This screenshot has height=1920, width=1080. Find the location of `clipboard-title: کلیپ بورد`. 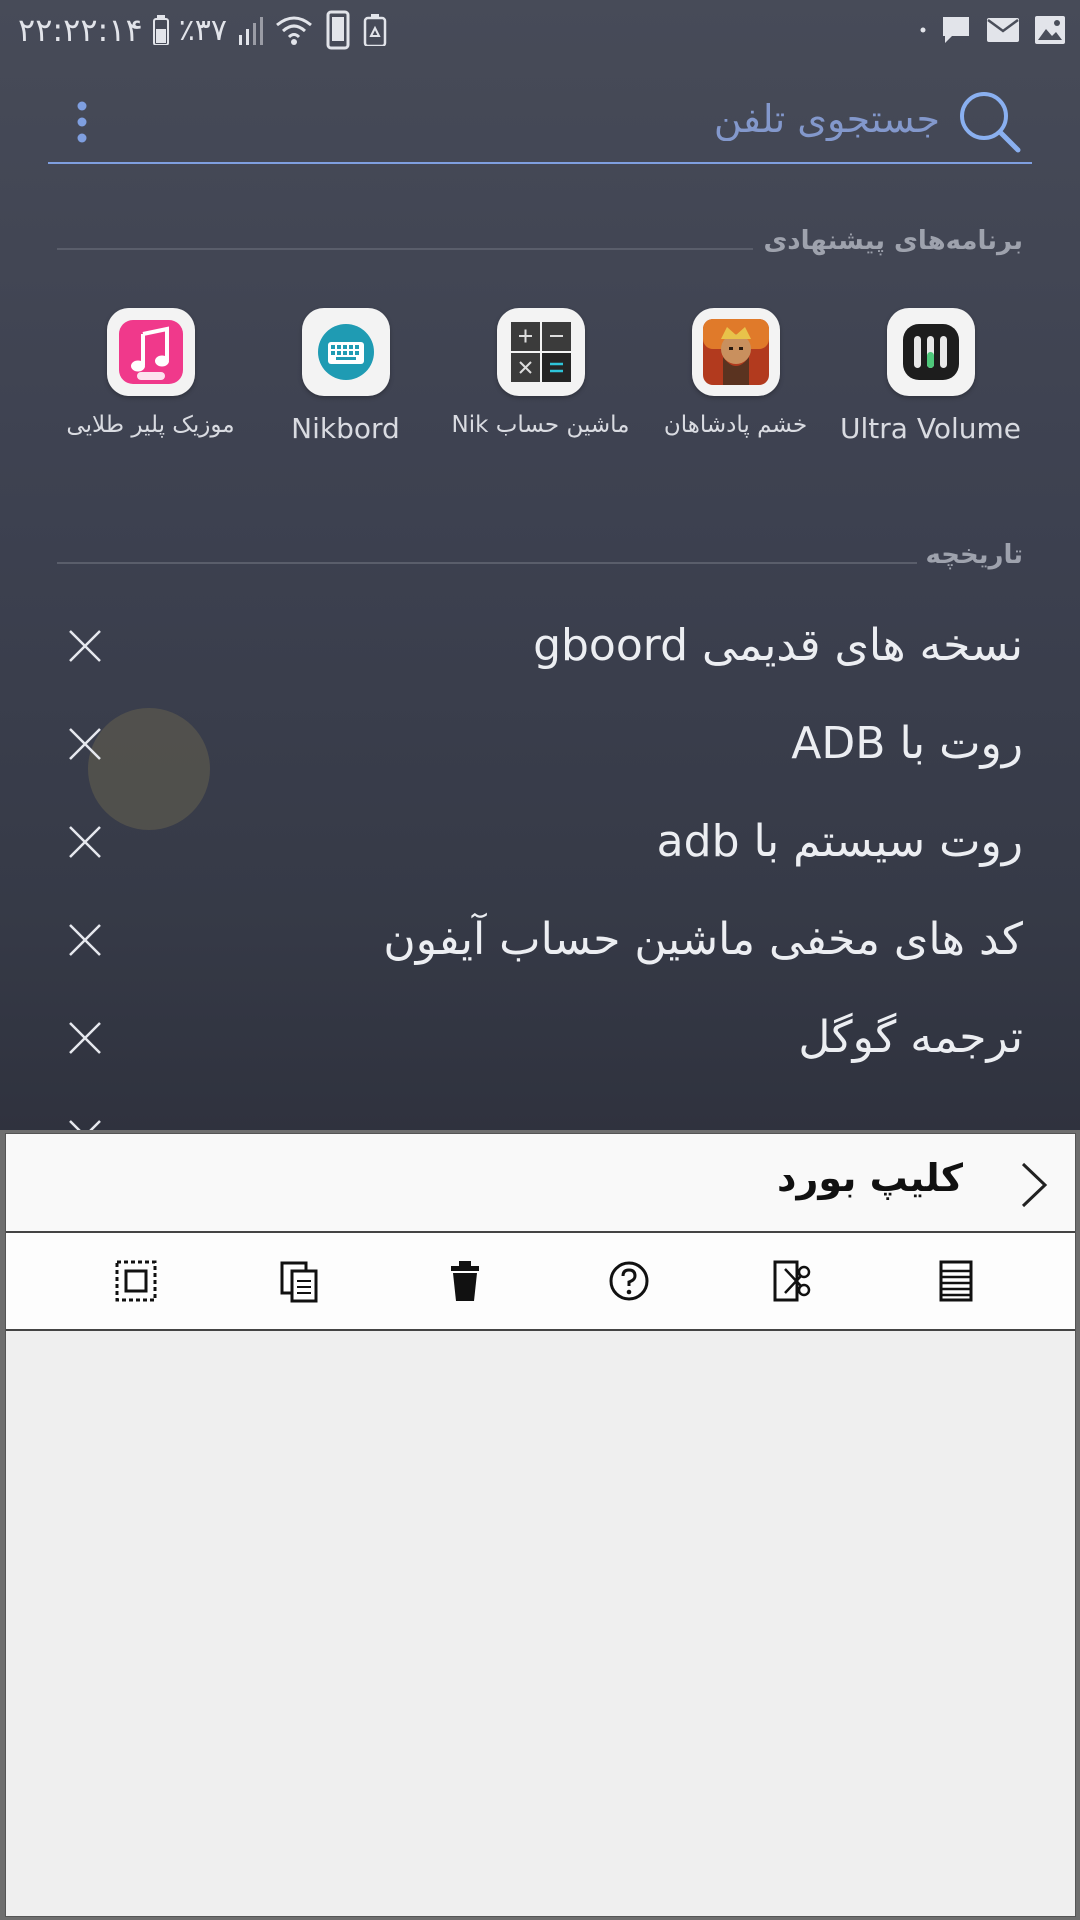

clipboard-title: کلیپ بورد is located at coordinates (869, 1178).